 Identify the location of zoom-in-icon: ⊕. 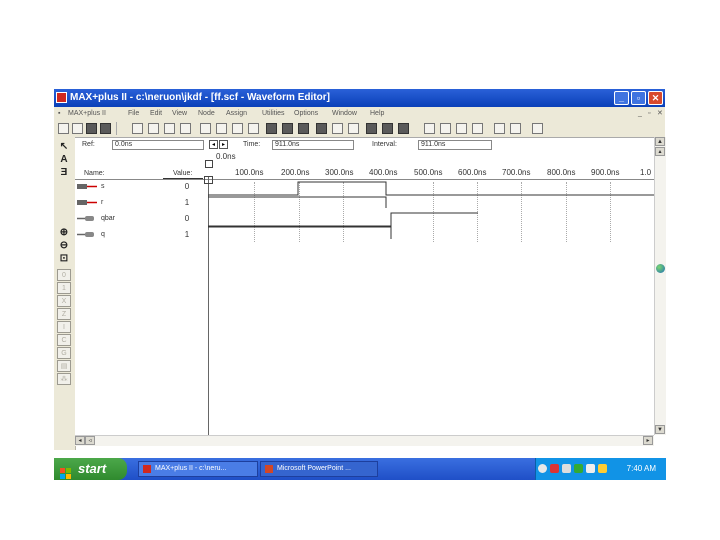
(64, 233).